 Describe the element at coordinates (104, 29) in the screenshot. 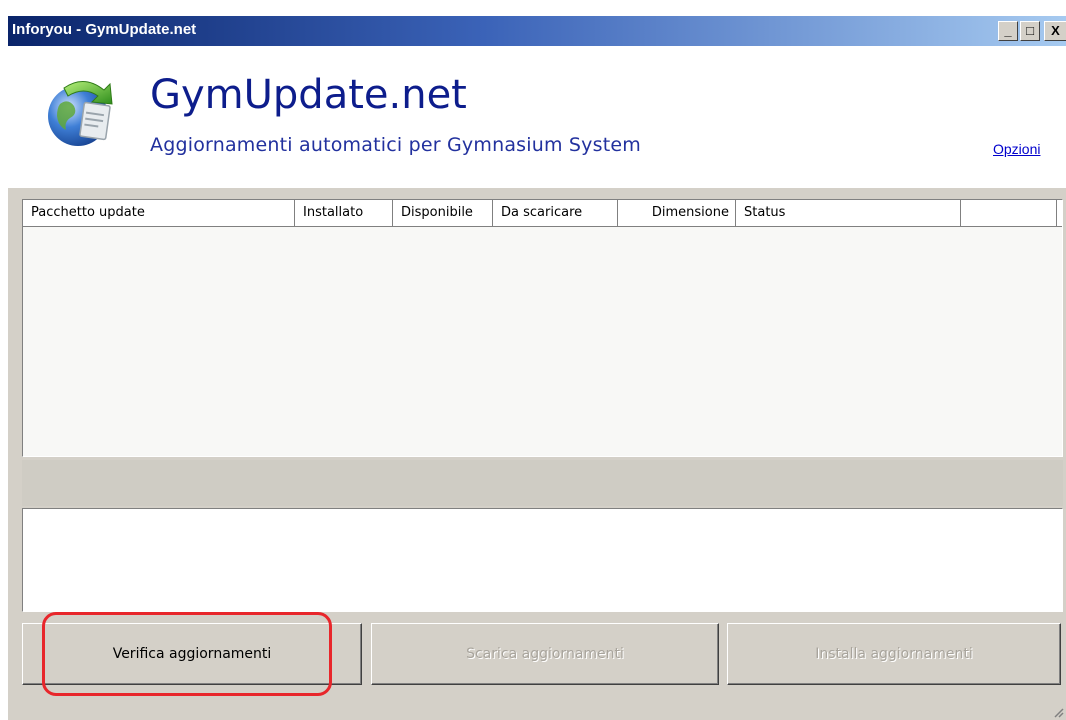

I see `window-title: Inforyou - GymUpdate.net` at that location.